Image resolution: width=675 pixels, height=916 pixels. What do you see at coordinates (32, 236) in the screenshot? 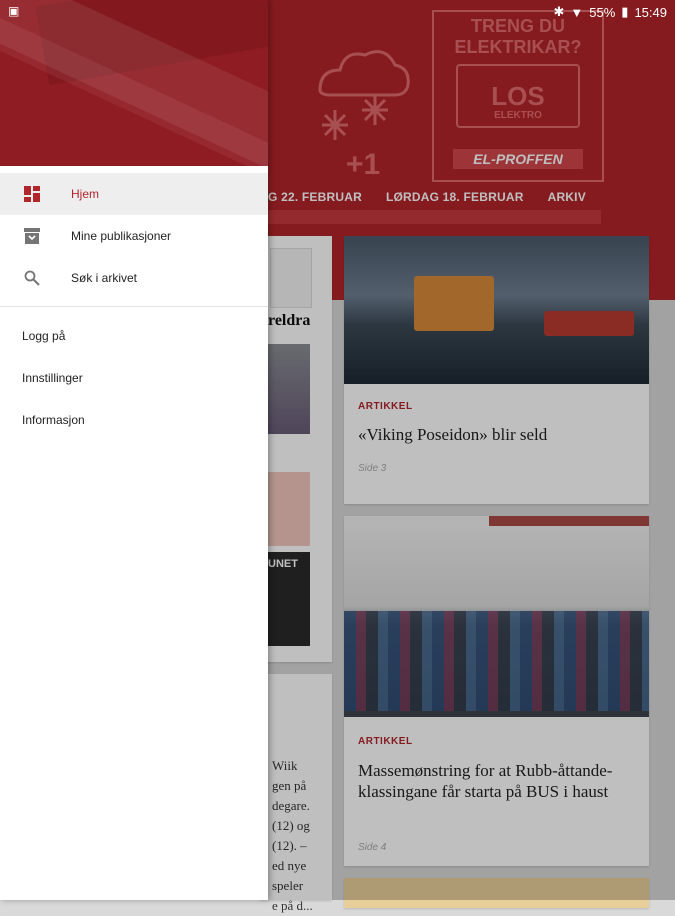
I see `publications-icon` at bounding box center [32, 236].